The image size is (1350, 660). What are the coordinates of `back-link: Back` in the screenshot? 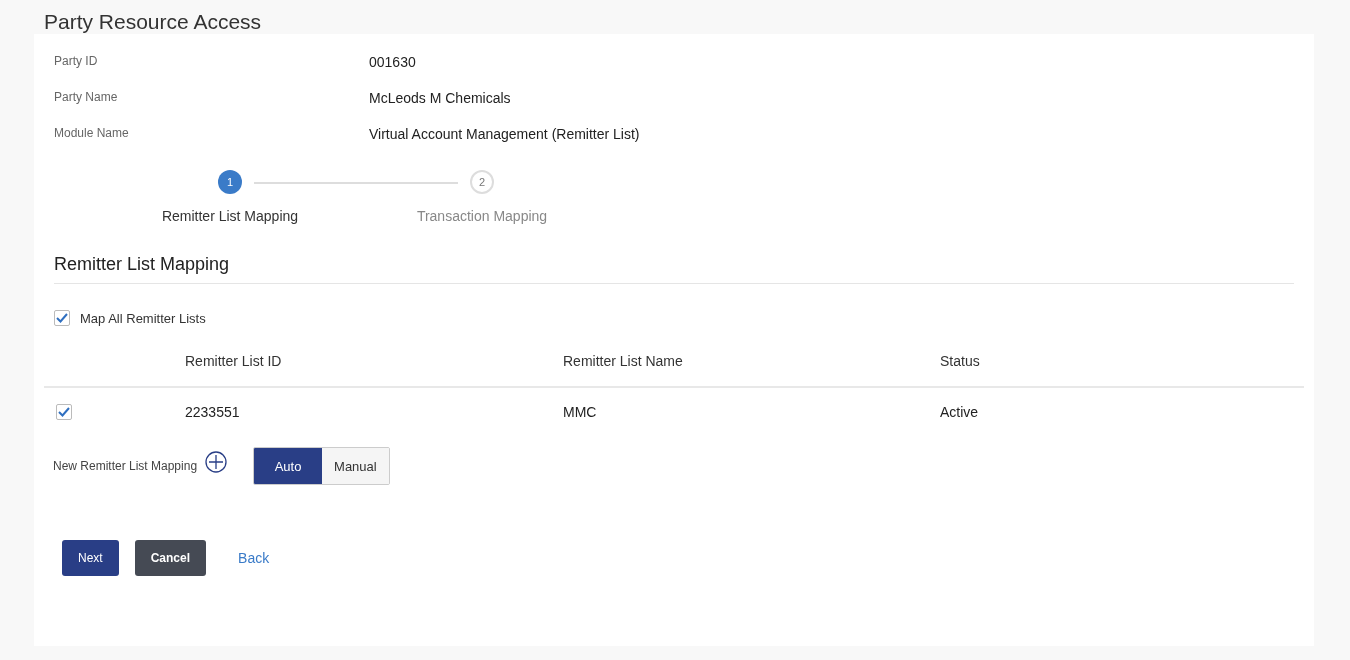 It's located at (254, 558).